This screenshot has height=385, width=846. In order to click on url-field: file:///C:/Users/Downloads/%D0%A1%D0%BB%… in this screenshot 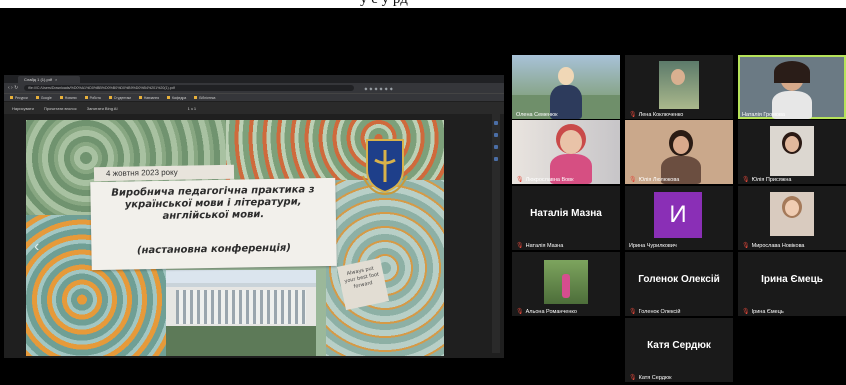, I will do `click(189, 88)`.